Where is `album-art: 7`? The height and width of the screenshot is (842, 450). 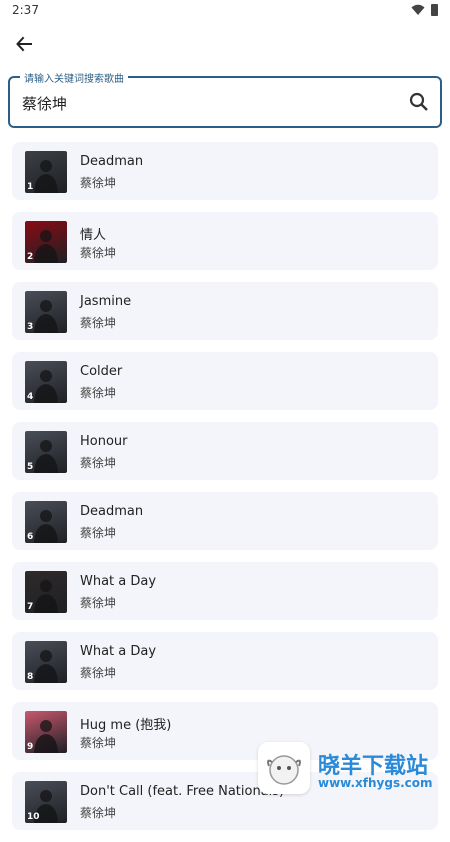
album-art: 7 is located at coordinates (46, 592).